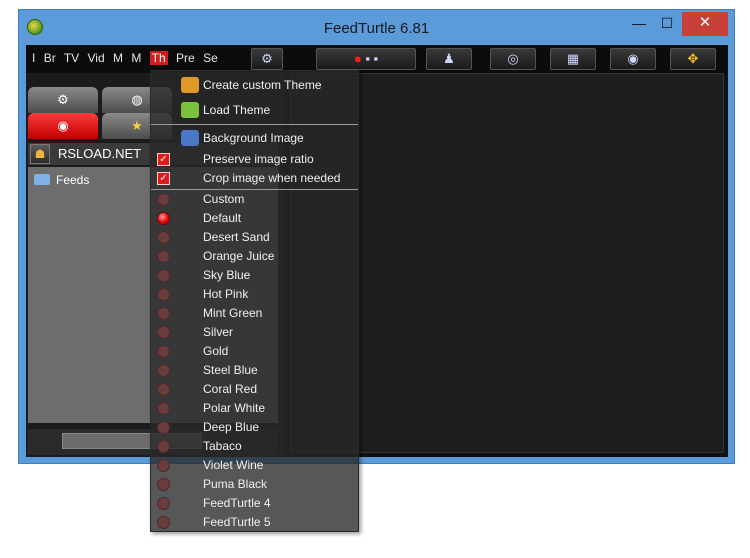 This screenshot has height=558, width=750. I want to click on theme-option: Silver, so click(254, 332).